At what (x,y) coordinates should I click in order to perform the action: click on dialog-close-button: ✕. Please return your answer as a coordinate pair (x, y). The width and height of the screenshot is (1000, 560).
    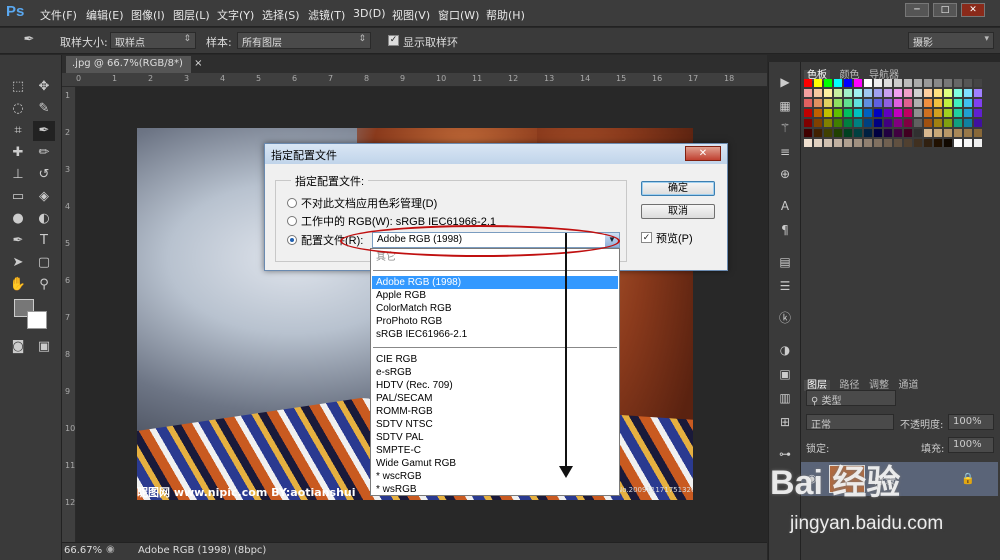
    Looking at the image, I should click on (703, 153).